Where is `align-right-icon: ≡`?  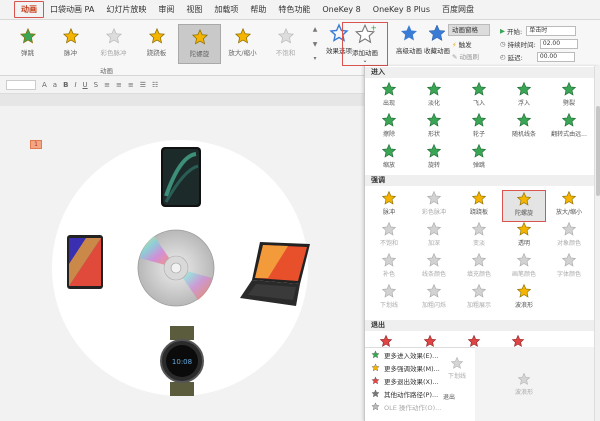
align-right-icon: ≡ is located at coordinates (131, 85).